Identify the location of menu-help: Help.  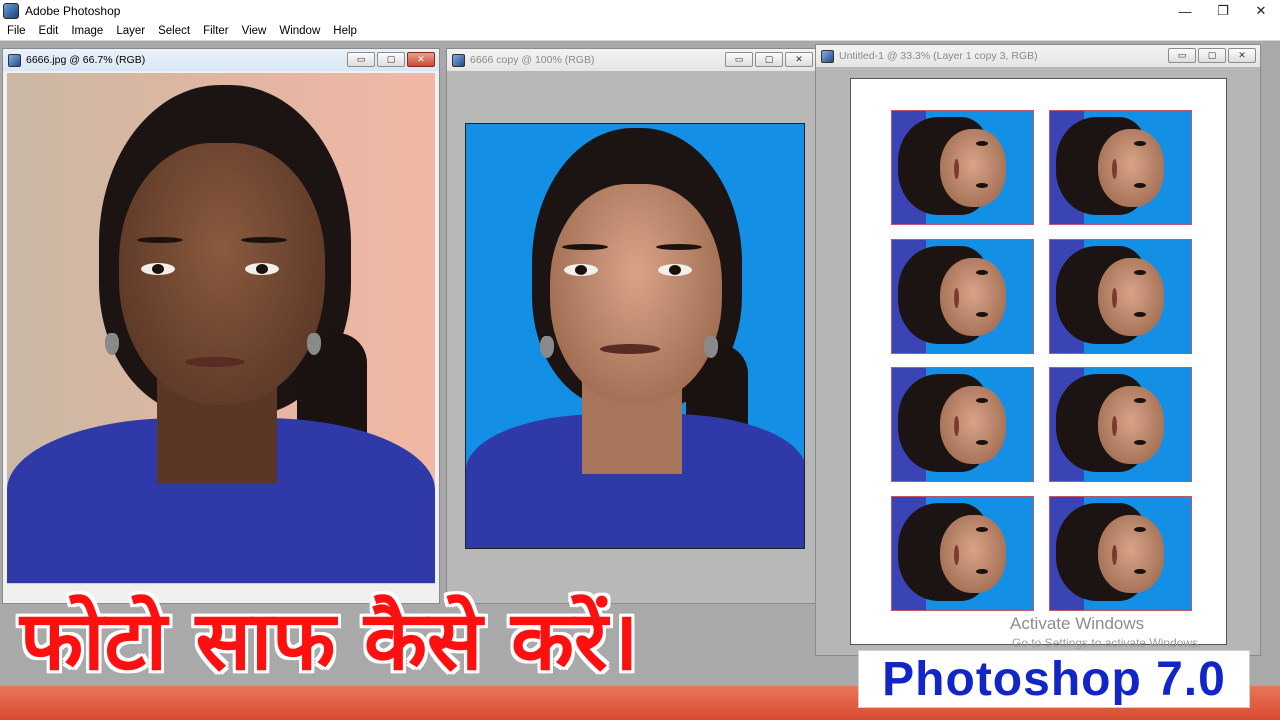
(345, 31).